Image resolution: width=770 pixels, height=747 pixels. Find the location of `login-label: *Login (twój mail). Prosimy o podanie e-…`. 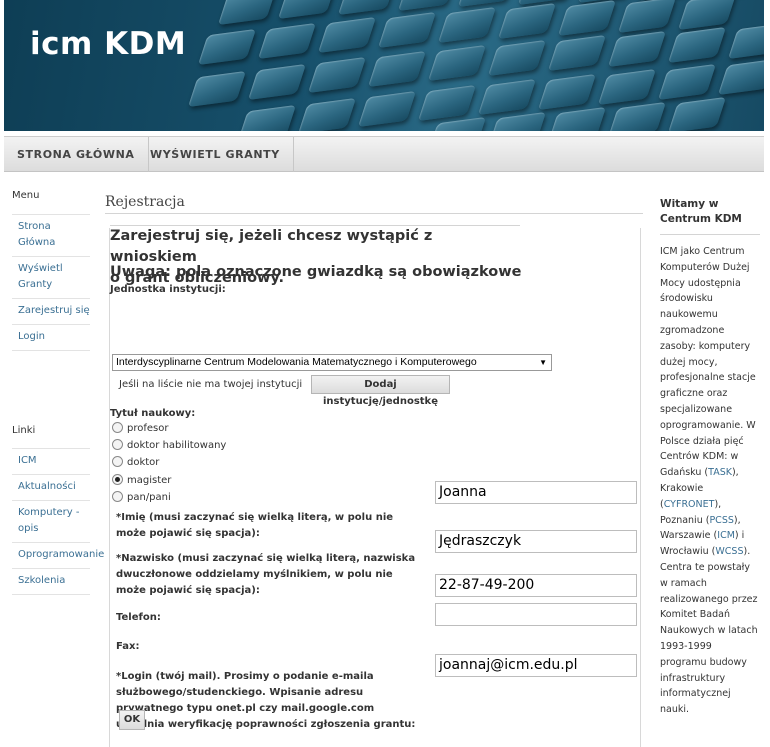

login-label: *Login (twój mail). Prosimy o podanie e-… is located at coordinates (266, 700).